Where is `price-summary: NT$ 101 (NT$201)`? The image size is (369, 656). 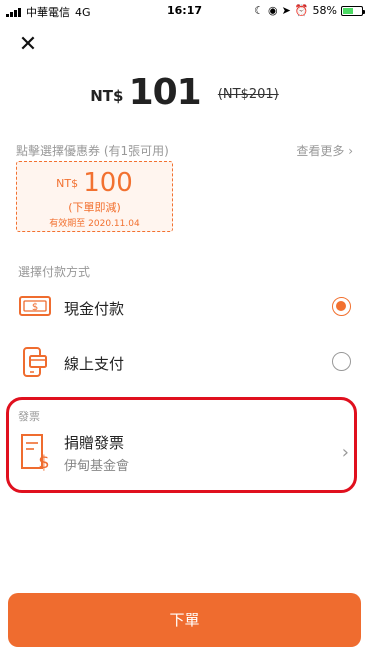 price-summary: NT$ 101 (NT$201) is located at coordinates (184, 92).